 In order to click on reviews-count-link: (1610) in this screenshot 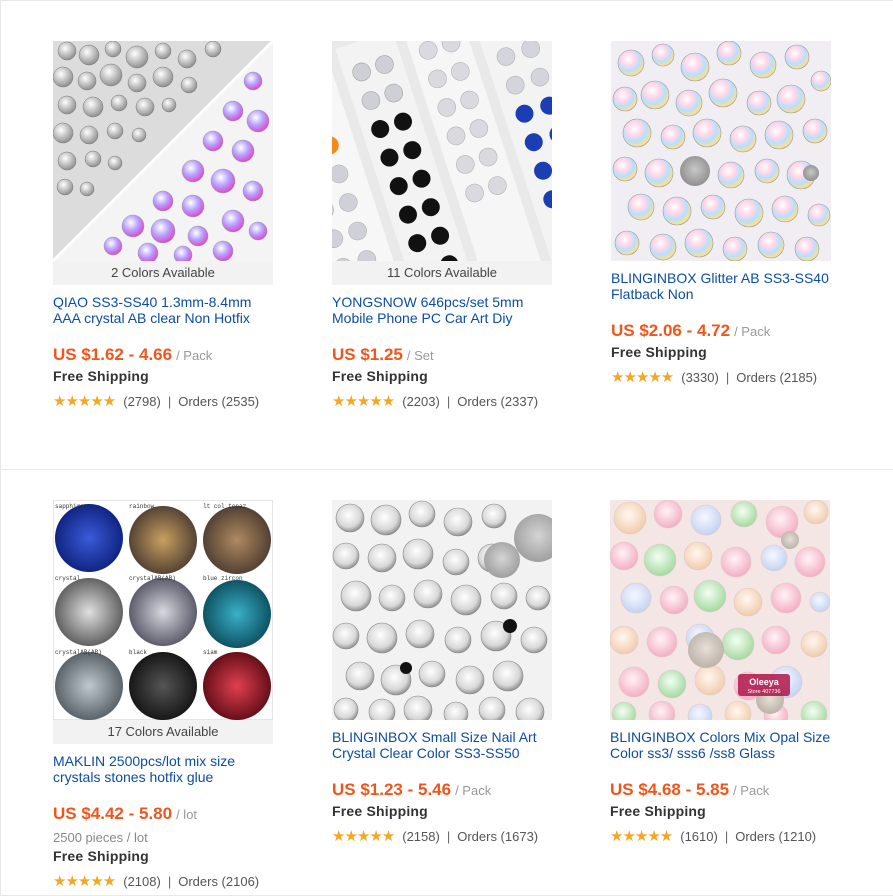, I will do `click(699, 836)`.